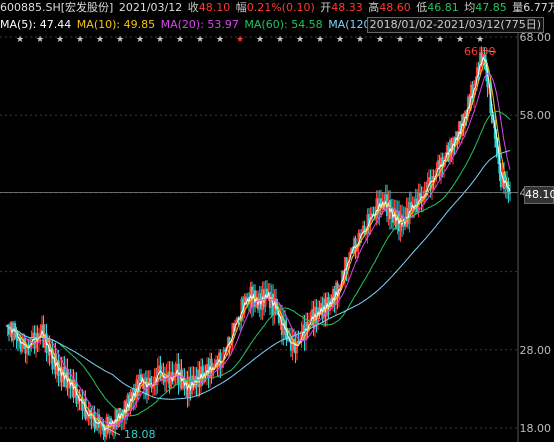 This screenshot has height=442, width=554. I want to click on close-label: 收, so click(193, 7).